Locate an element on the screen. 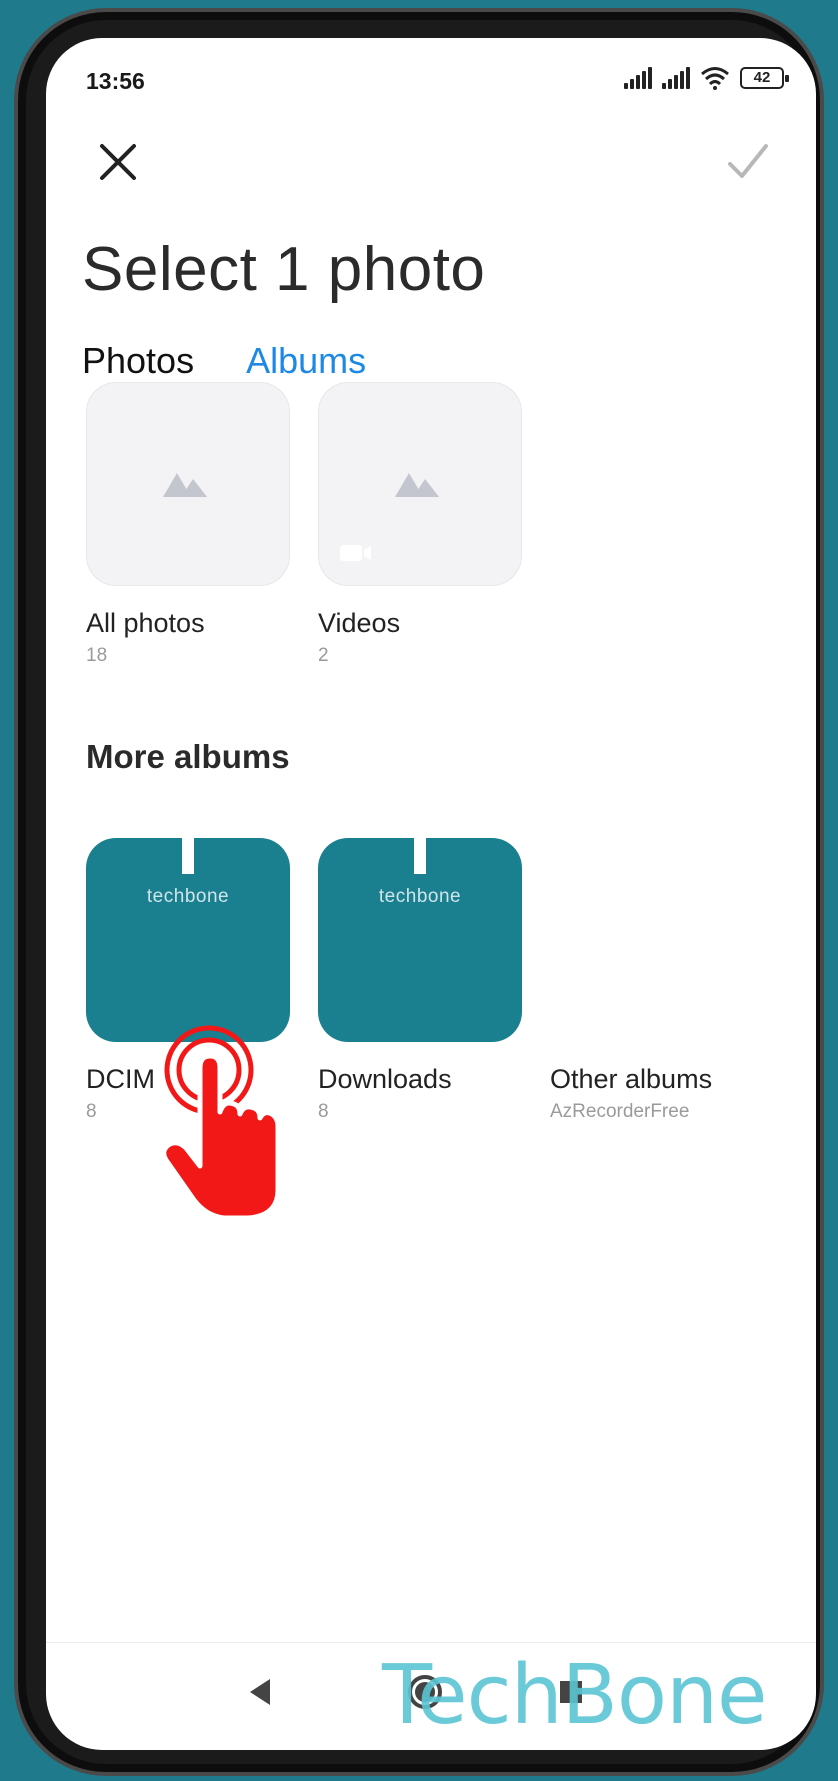 This screenshot has width=838, height=1781. wifi-icon is located at coordinates (715, 78).